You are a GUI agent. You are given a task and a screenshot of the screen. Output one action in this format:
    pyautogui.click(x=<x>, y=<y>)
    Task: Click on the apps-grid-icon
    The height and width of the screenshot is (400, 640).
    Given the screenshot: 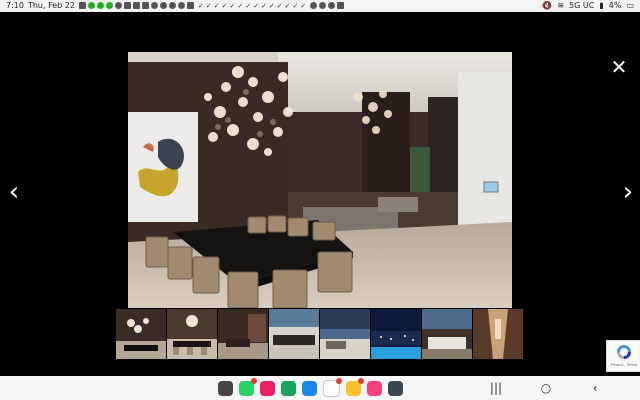 What is the action you would take?
    pyautogui.click(x=225, y=388)
    